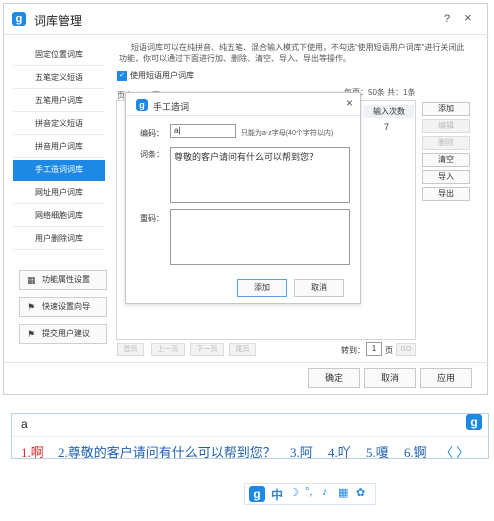 This screenshot has width=494, height=521. I want to click on dialog-cancel-button: 取消, so click(319, 288).